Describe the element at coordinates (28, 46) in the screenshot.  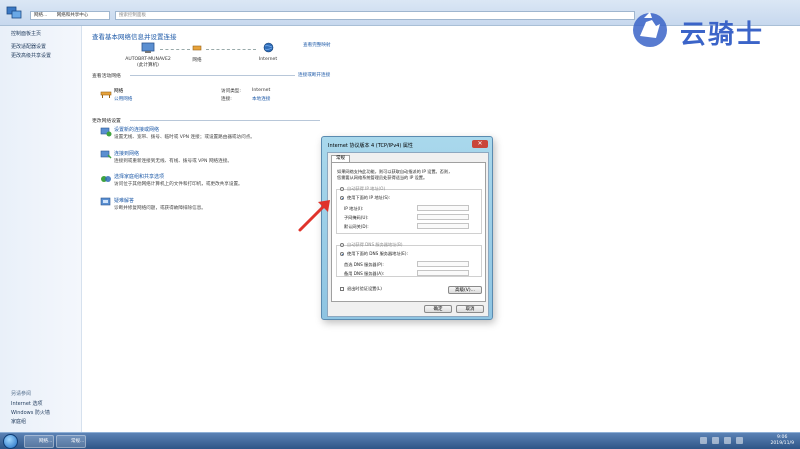
I see `change-adapter-settings-link: 更改适配器设置` at that location.